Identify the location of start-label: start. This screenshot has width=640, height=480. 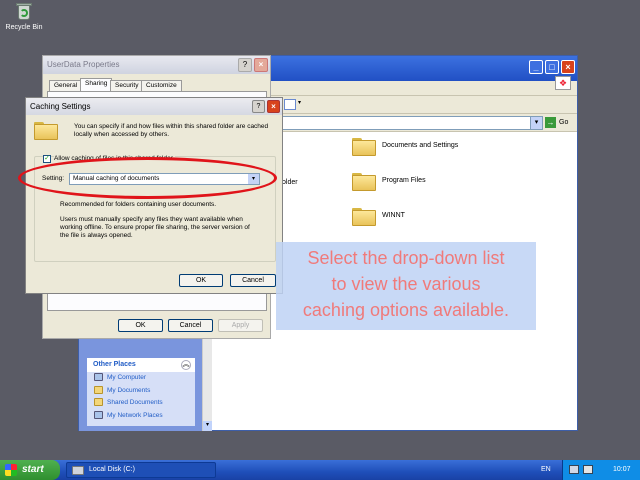
(33, 469).